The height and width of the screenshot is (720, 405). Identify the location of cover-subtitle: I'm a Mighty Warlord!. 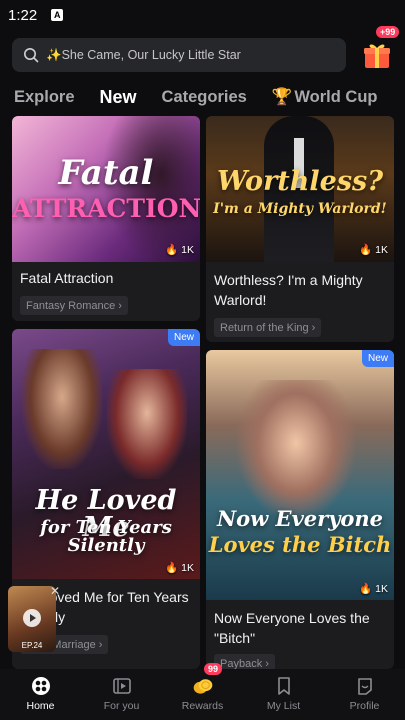
(300, 209).